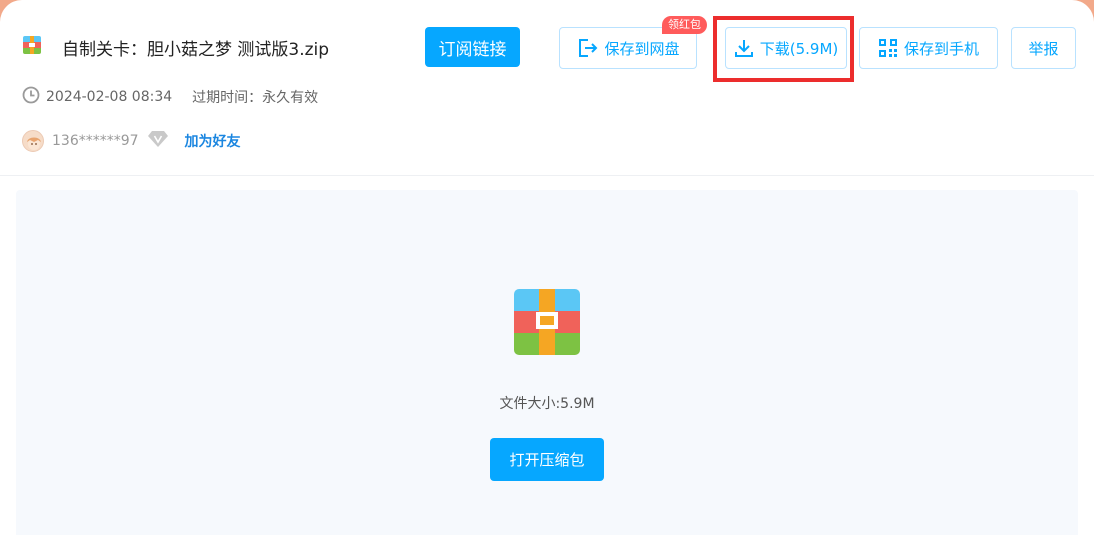  I want to click on file-meta: 2024-02-08 08:34 过期时间： 永久有效, so click(170, 97).